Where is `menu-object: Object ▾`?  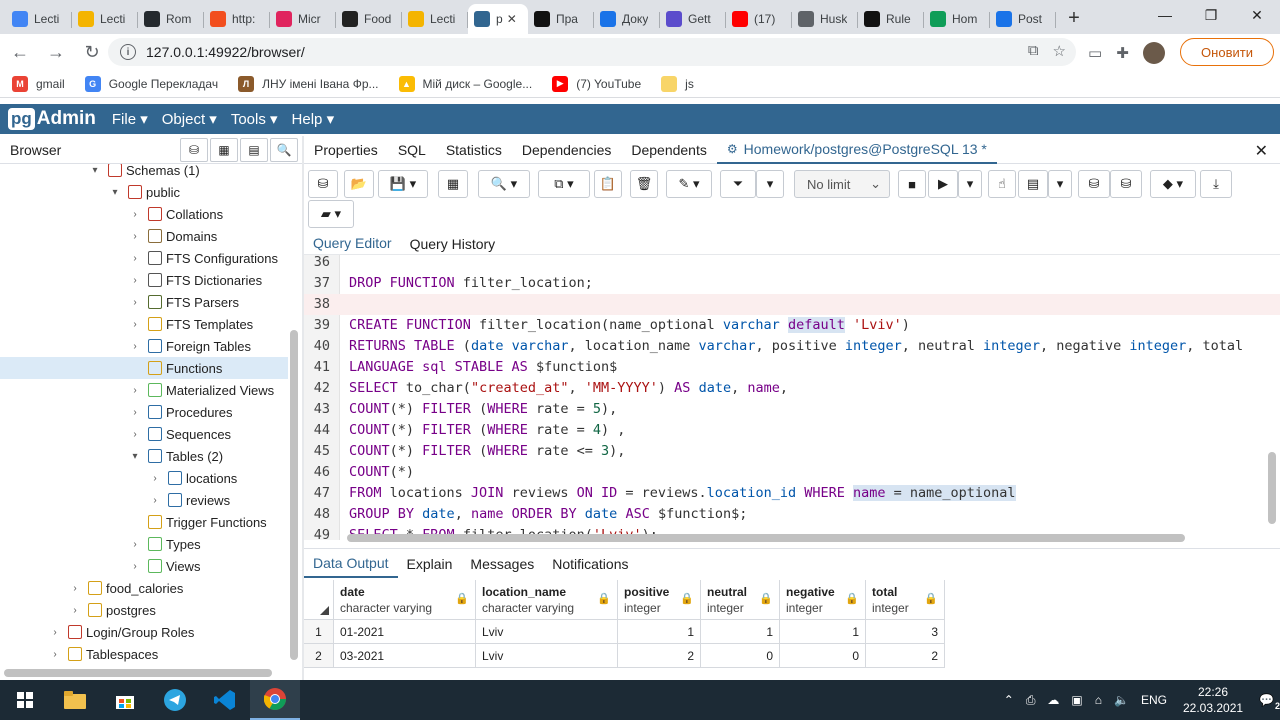 menu-object: Object ▾ is located at coordinates (189, 119).